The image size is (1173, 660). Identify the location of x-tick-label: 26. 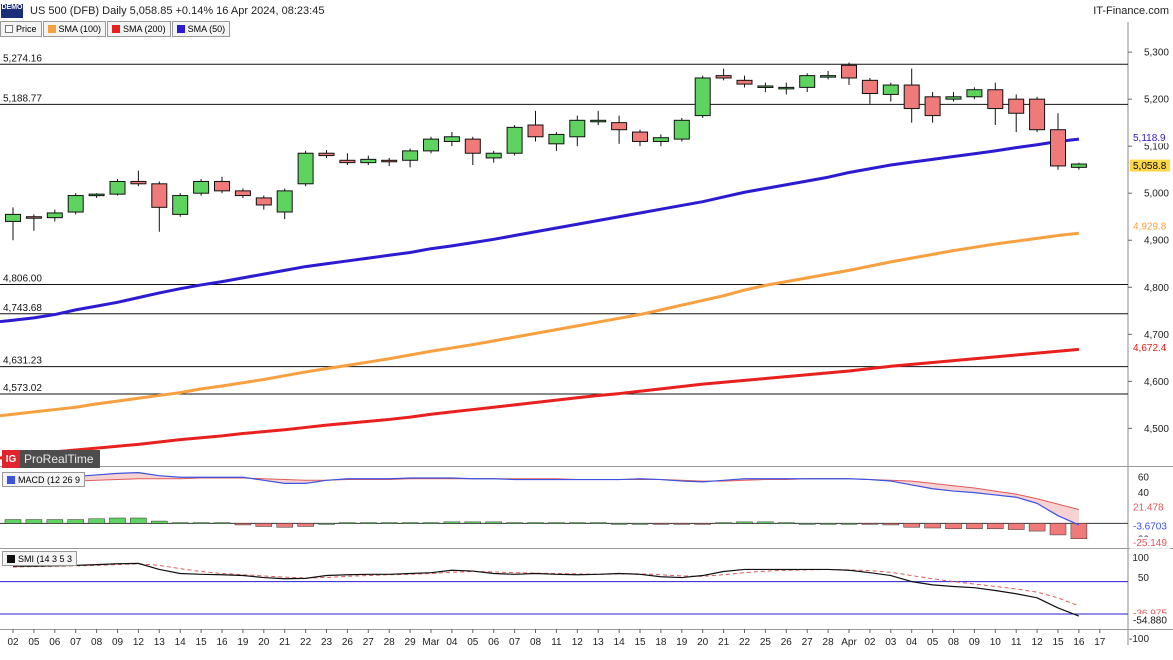
(348, 642).